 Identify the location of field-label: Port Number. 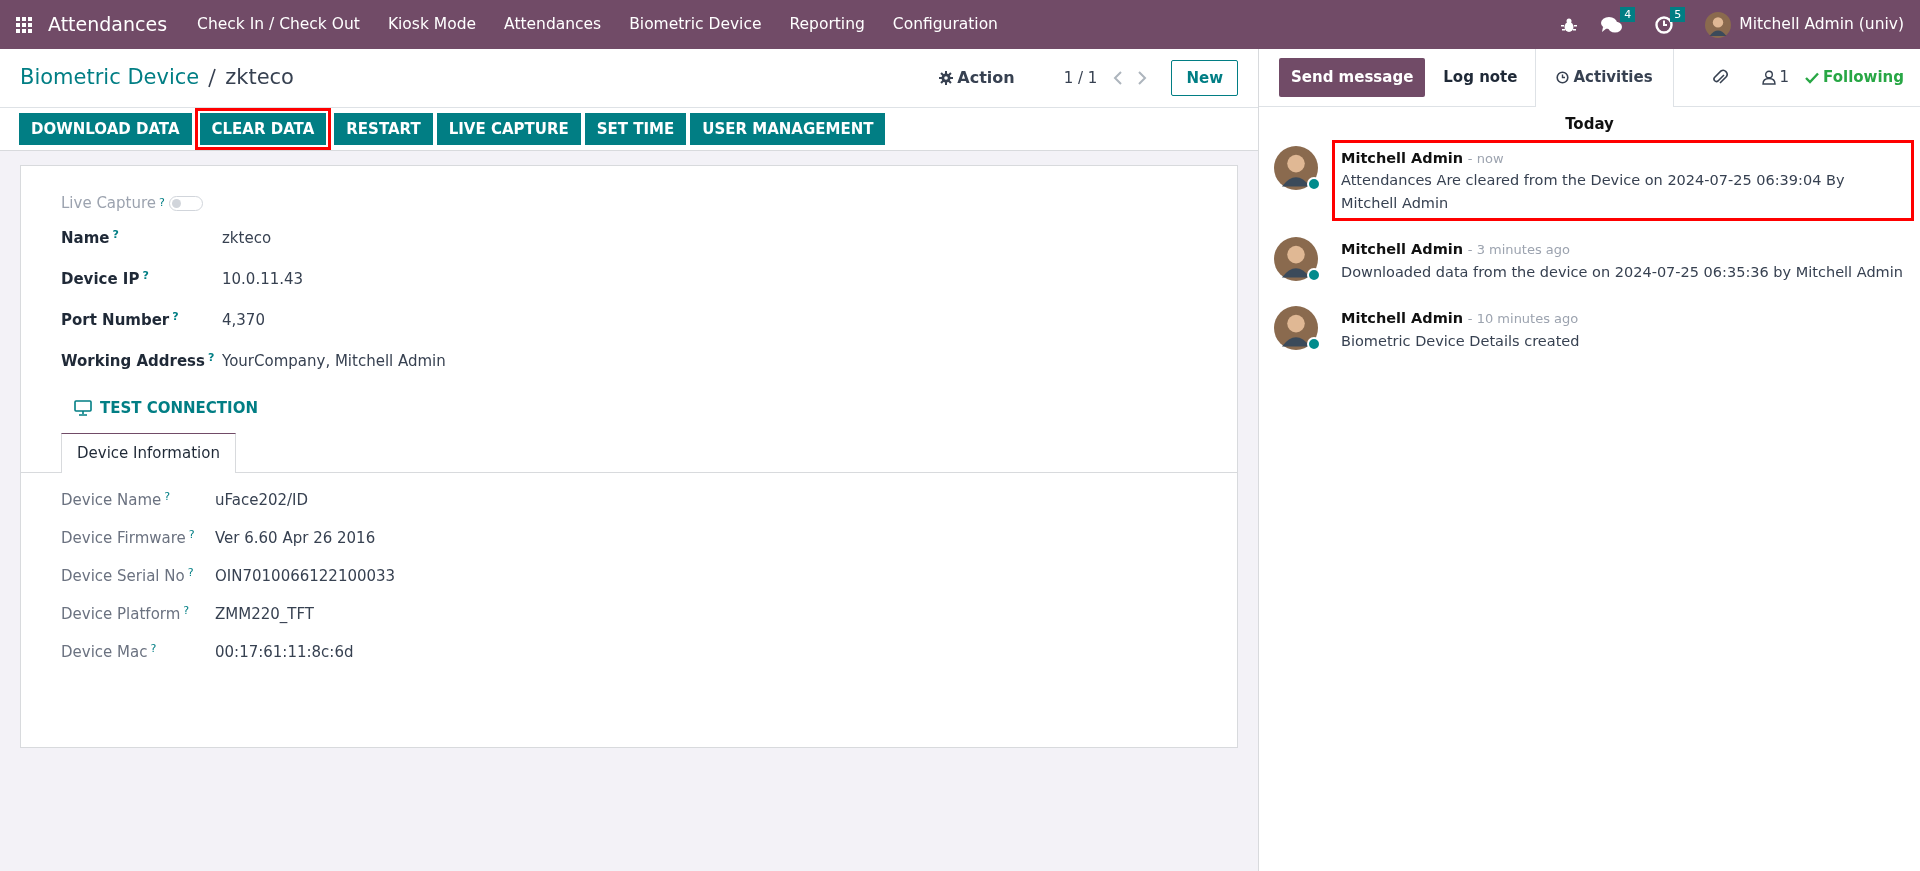
(115, 320).